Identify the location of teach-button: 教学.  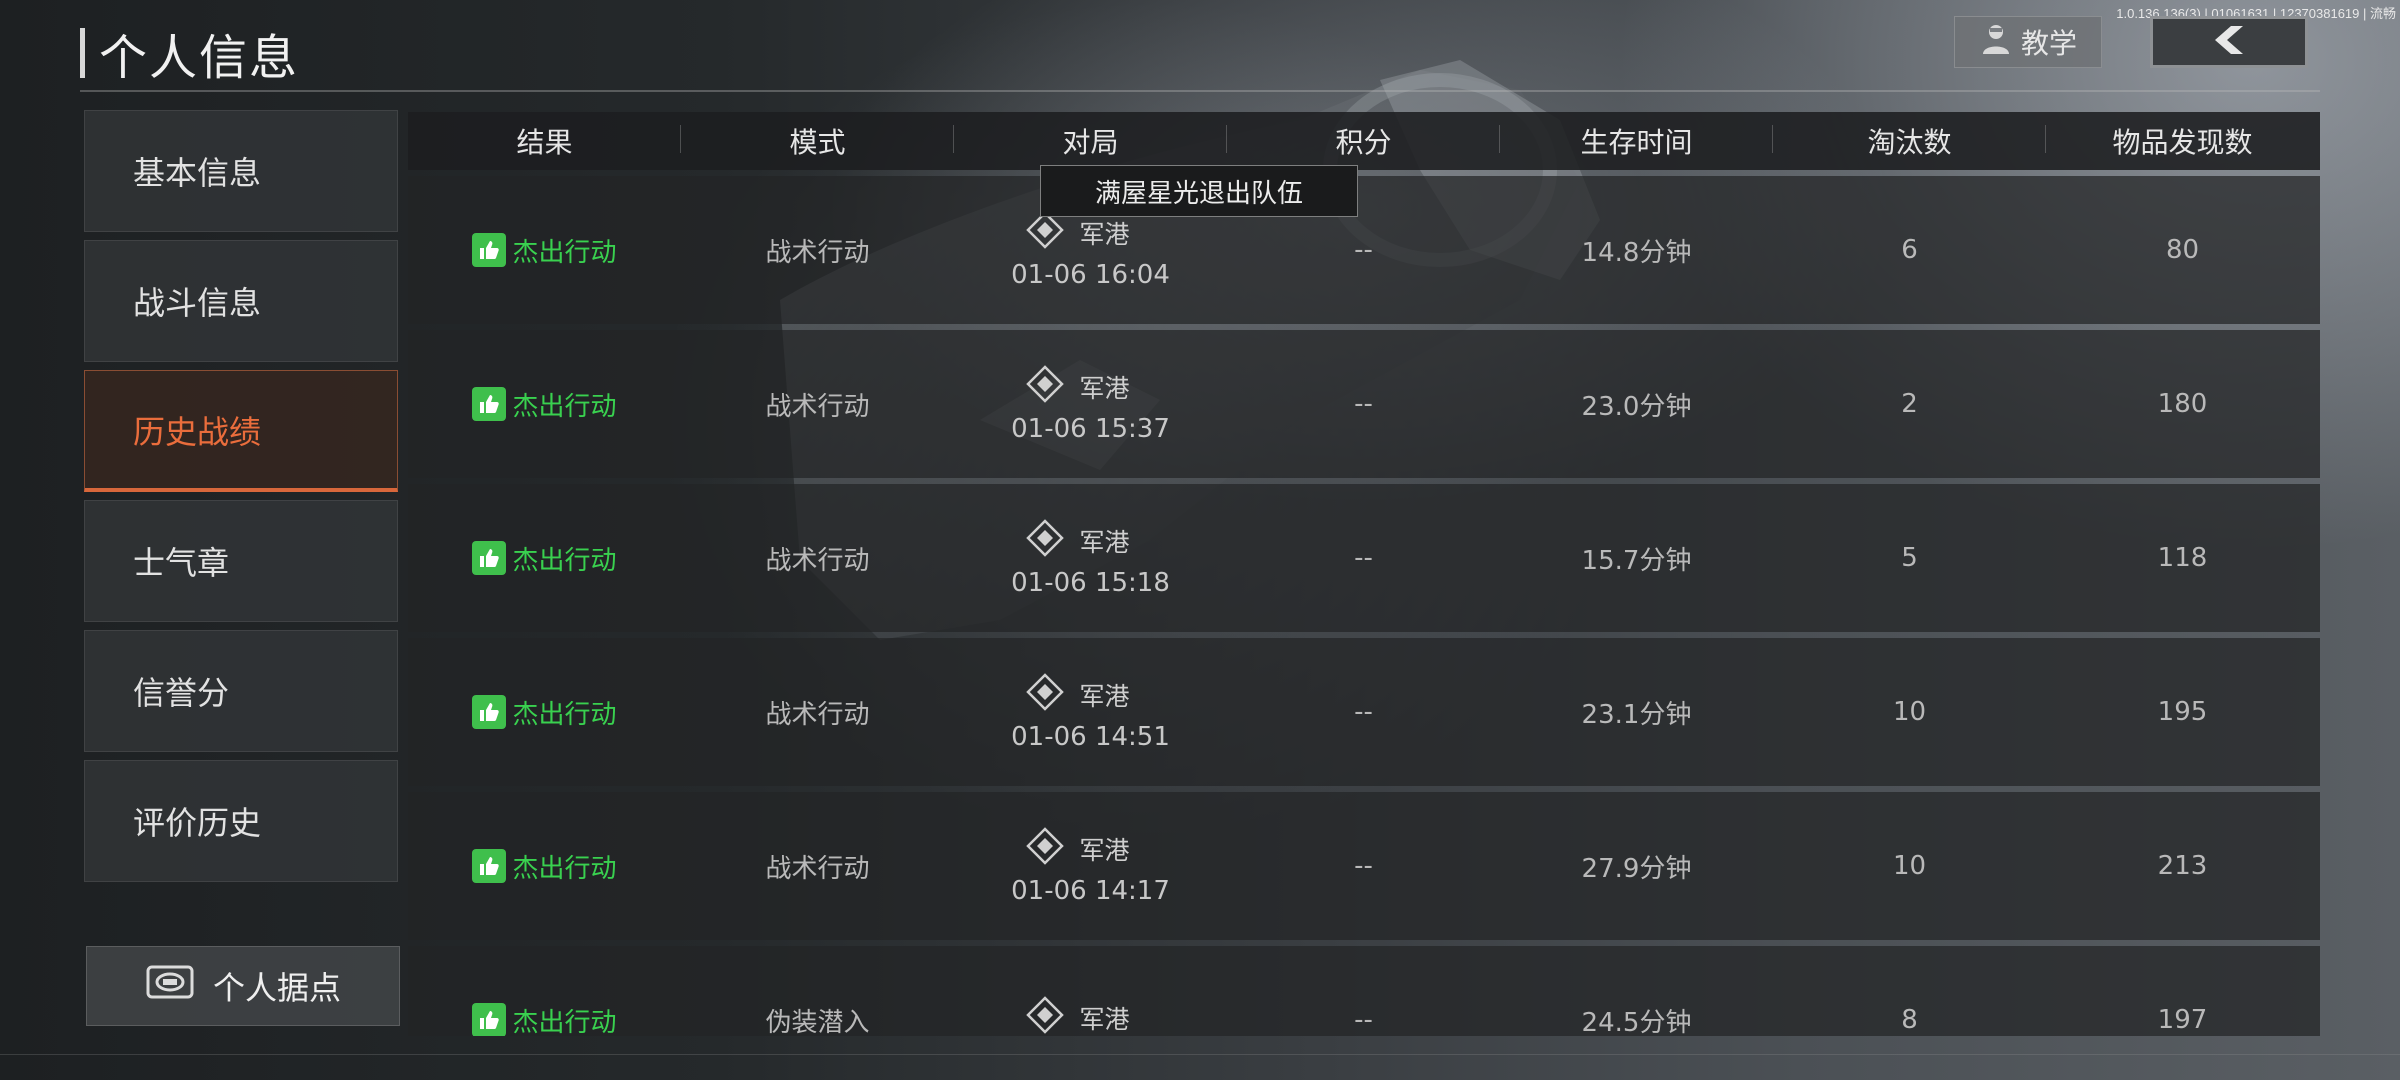
(2028, 42).